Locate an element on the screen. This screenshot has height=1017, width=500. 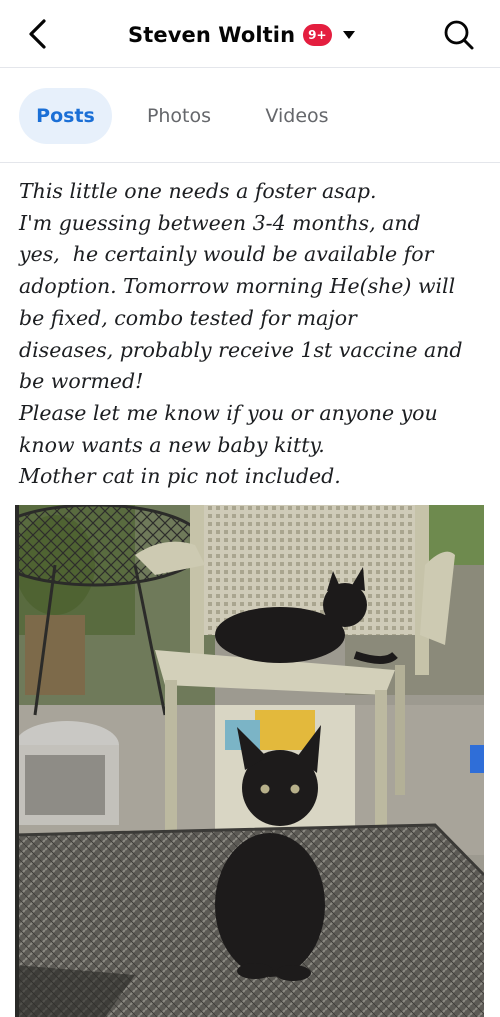
search-button is located at coordinates (459, 35).